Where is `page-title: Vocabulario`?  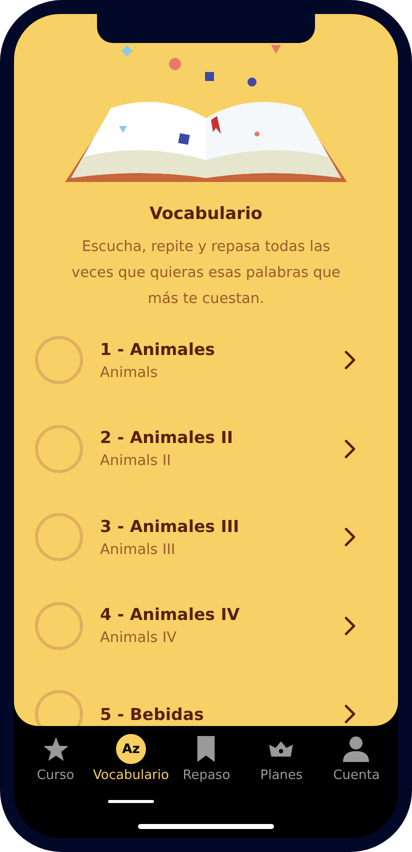 page-title: Vocabulario is located at coordinates (206, 214).